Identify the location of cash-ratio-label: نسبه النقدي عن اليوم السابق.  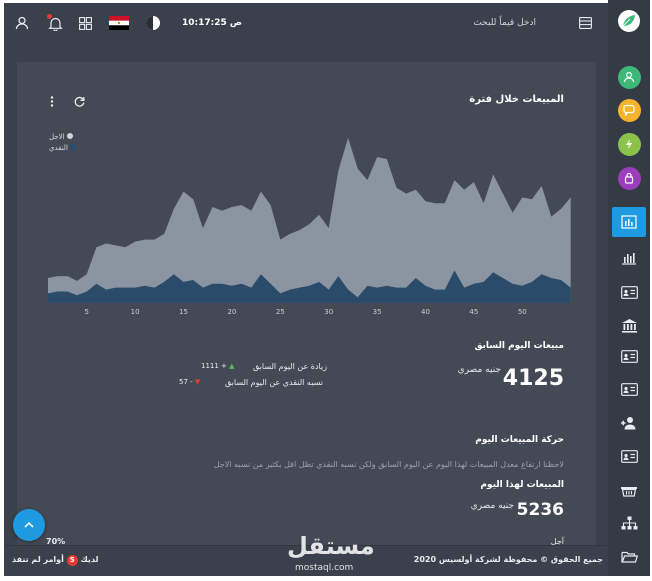
(274, 382).